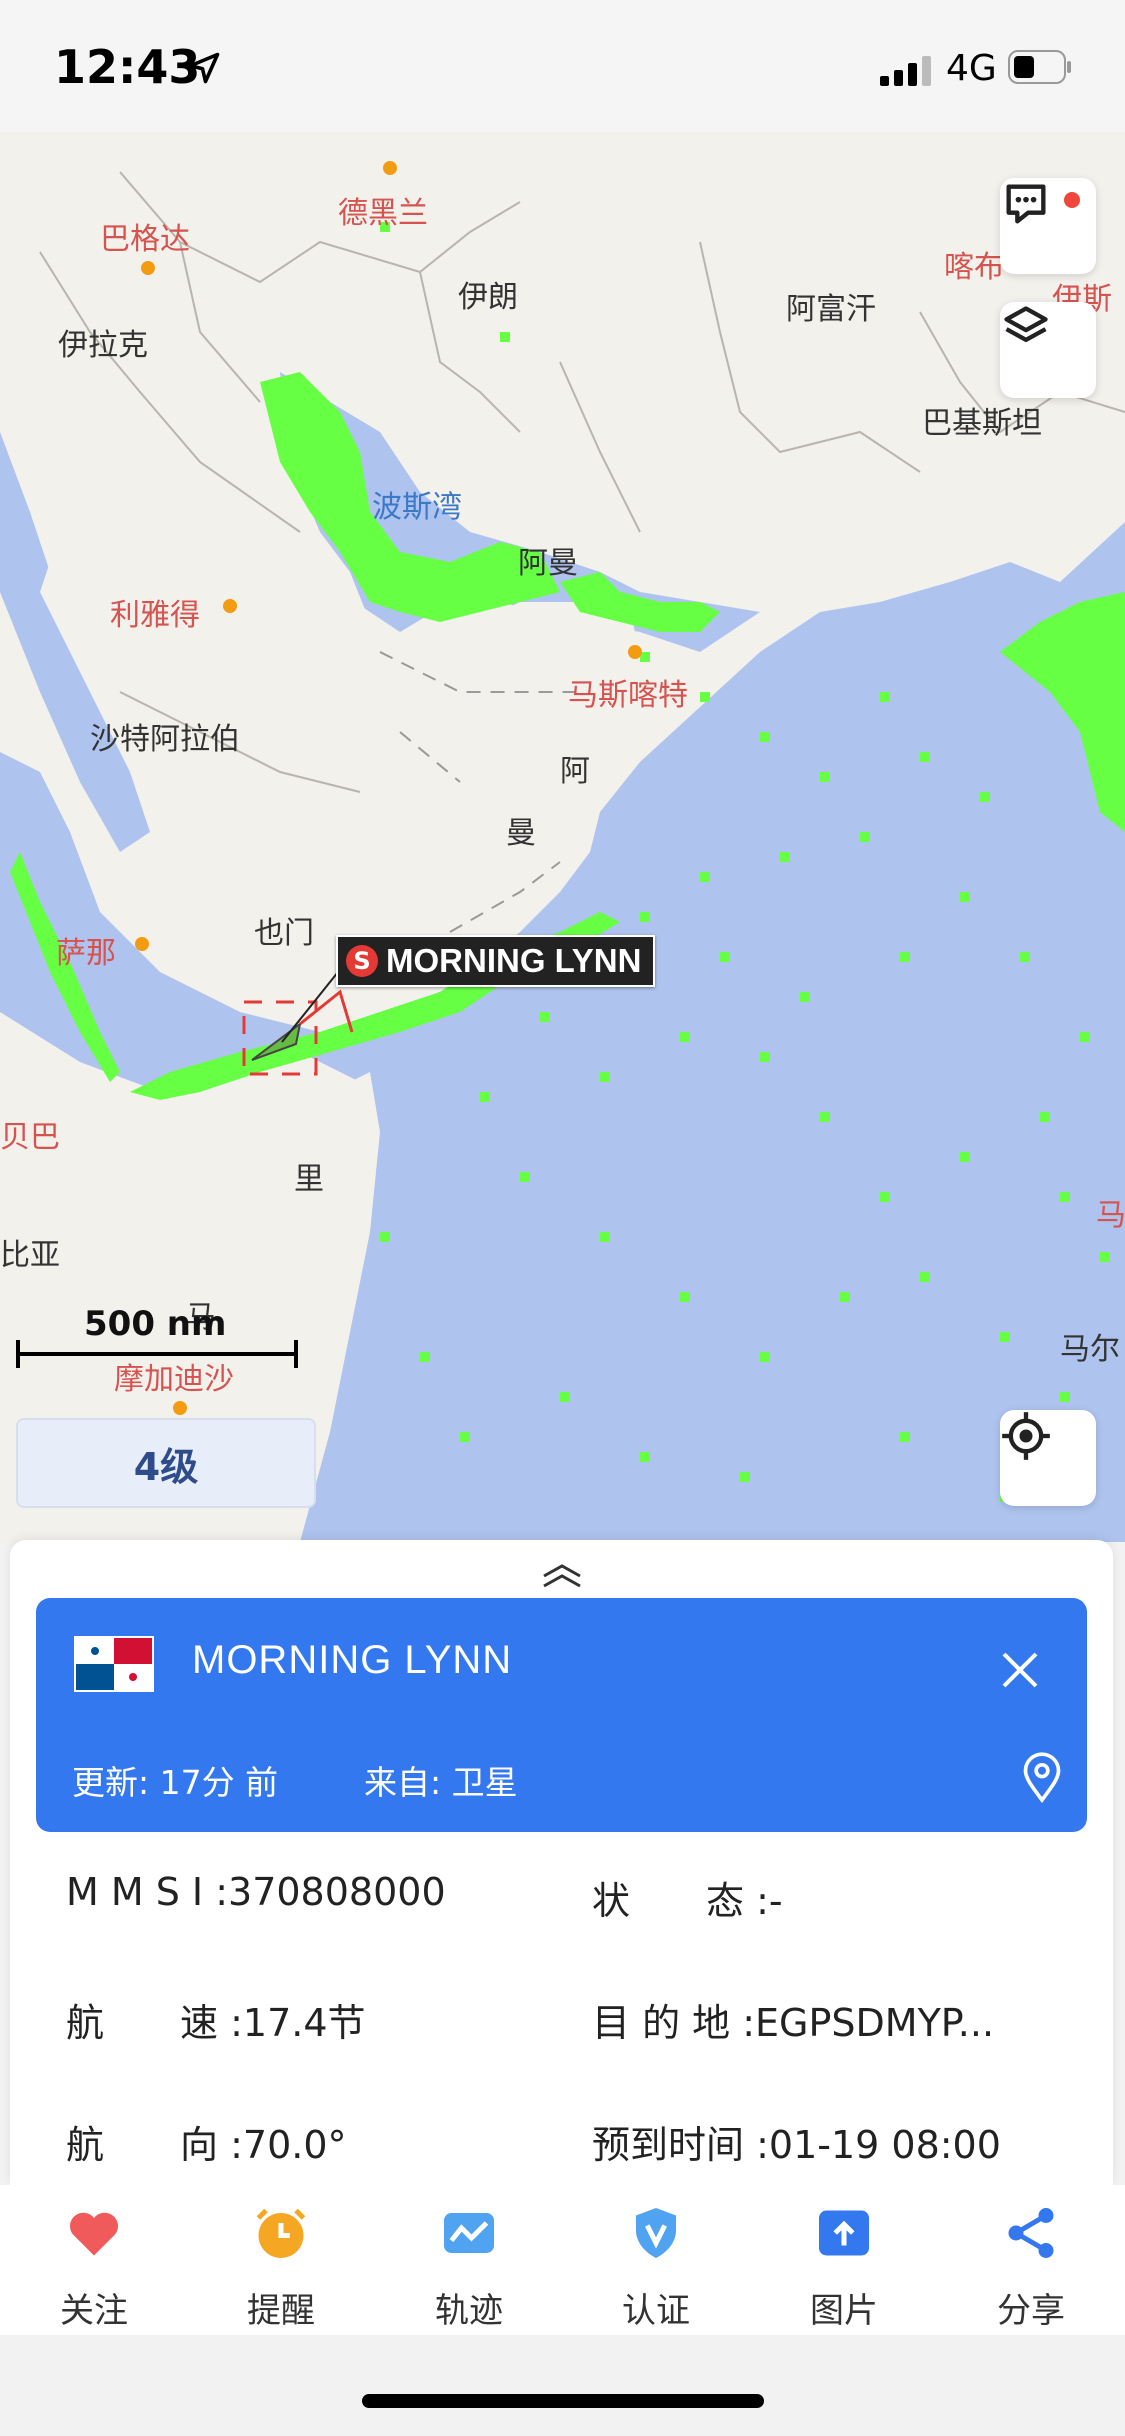  Describe the element at coordinates (165, 739) in the screenshot. I see `map-label-saudi-arabia: 沙特阿拉伯` at that location.